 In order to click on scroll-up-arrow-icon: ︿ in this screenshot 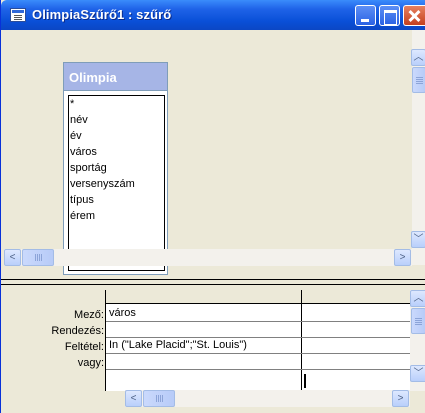, I will do `click(418, 57)`.